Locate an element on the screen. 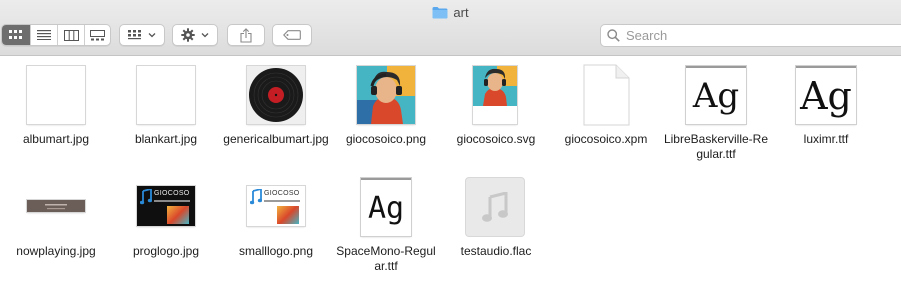  tags-button is located at coordinates (292, 35).